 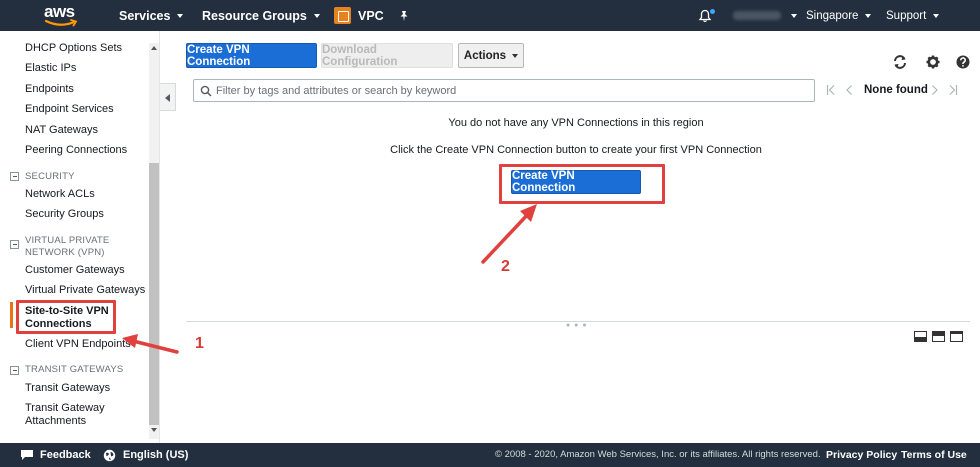 I want to click on layout-full-pane-icon, so click(x=956, y=336).